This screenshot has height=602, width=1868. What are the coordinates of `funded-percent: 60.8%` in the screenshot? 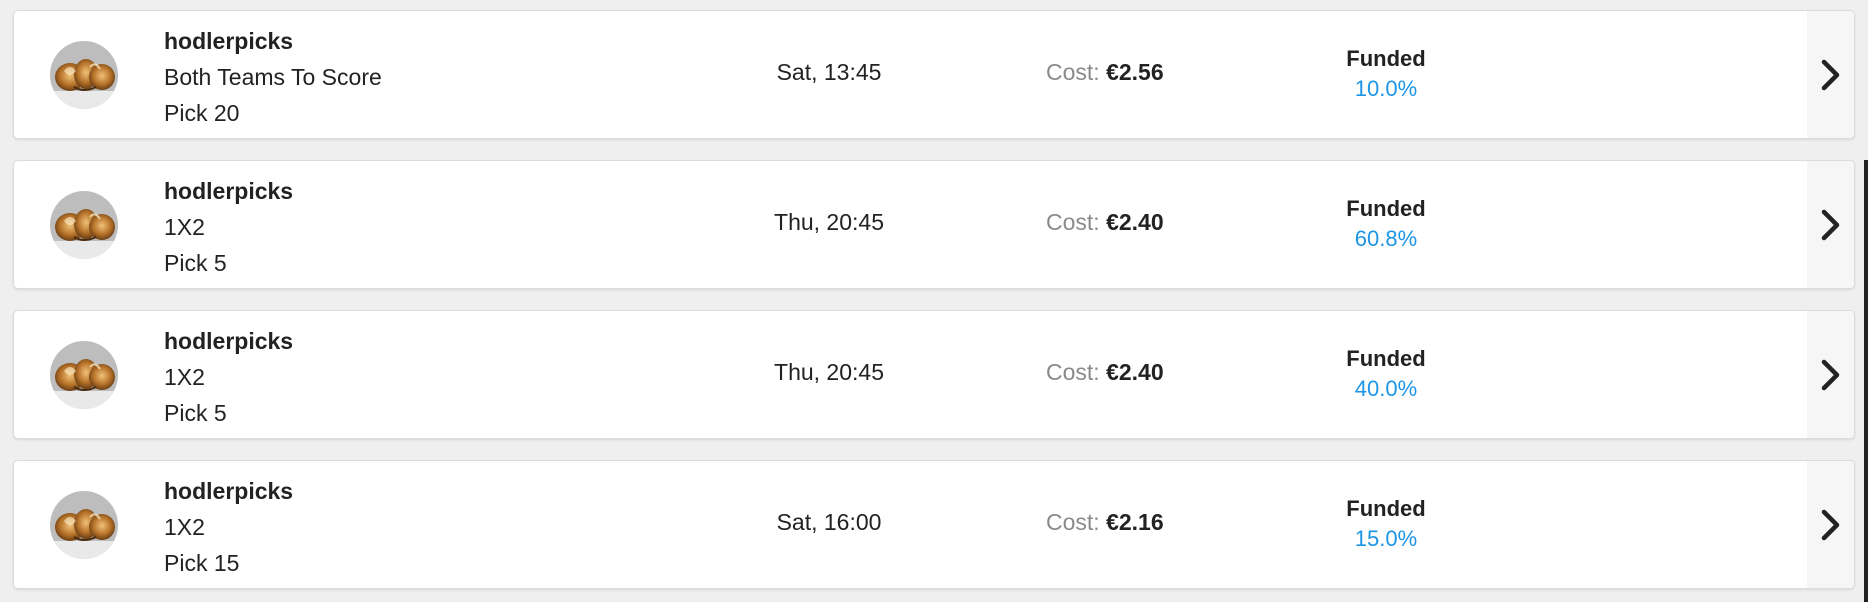 It's located at (1386, 238).